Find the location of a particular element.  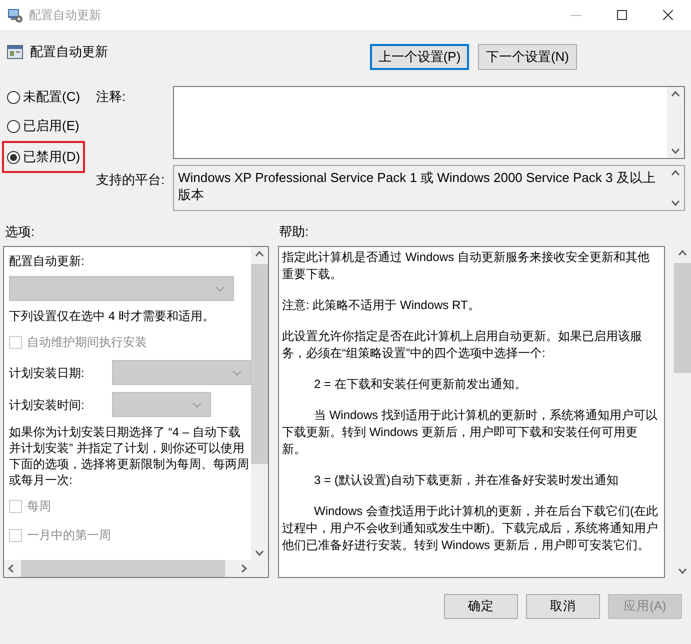

platform-text: Windows XP Professional Service Pack 1 或 Windows 2000 Service Pack 3 及以上版本 is located at coordinates (416, 186).